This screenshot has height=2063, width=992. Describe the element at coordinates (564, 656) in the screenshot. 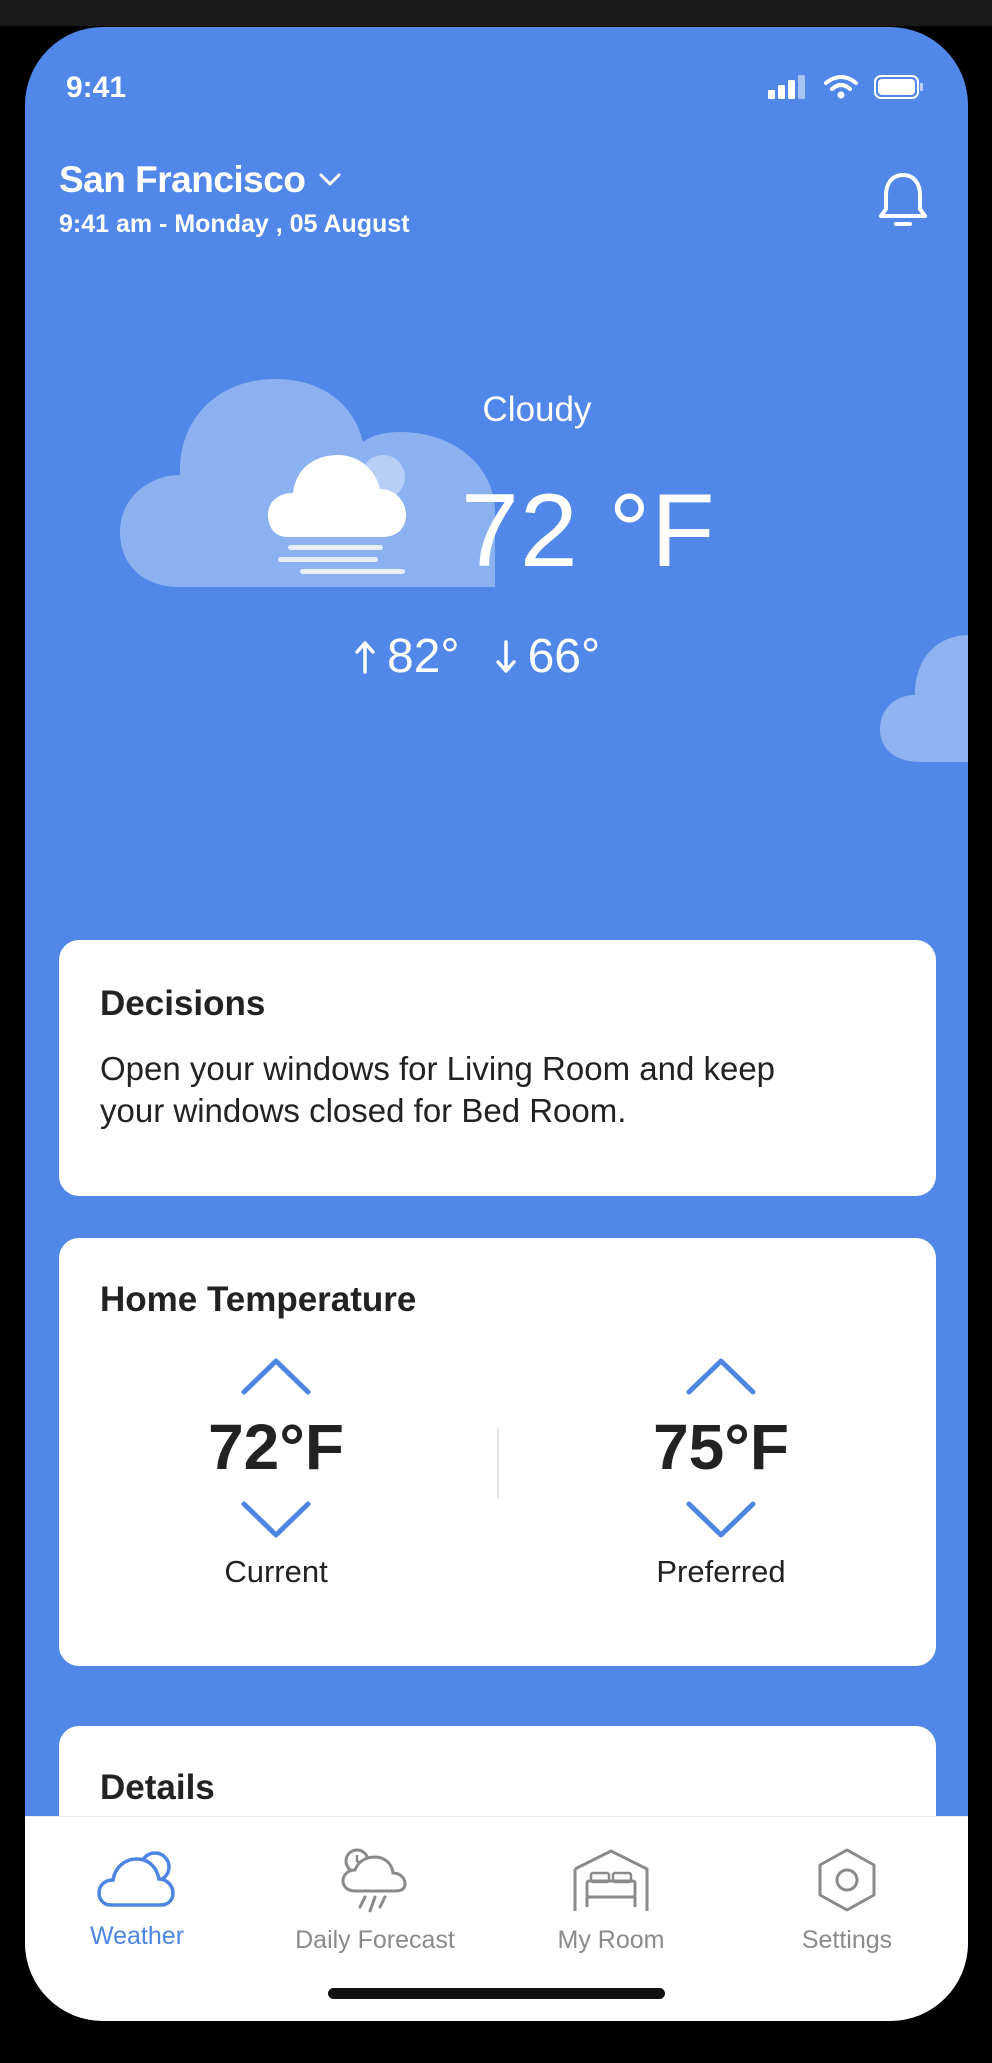

I see `low-temperature: 66°` at that location.